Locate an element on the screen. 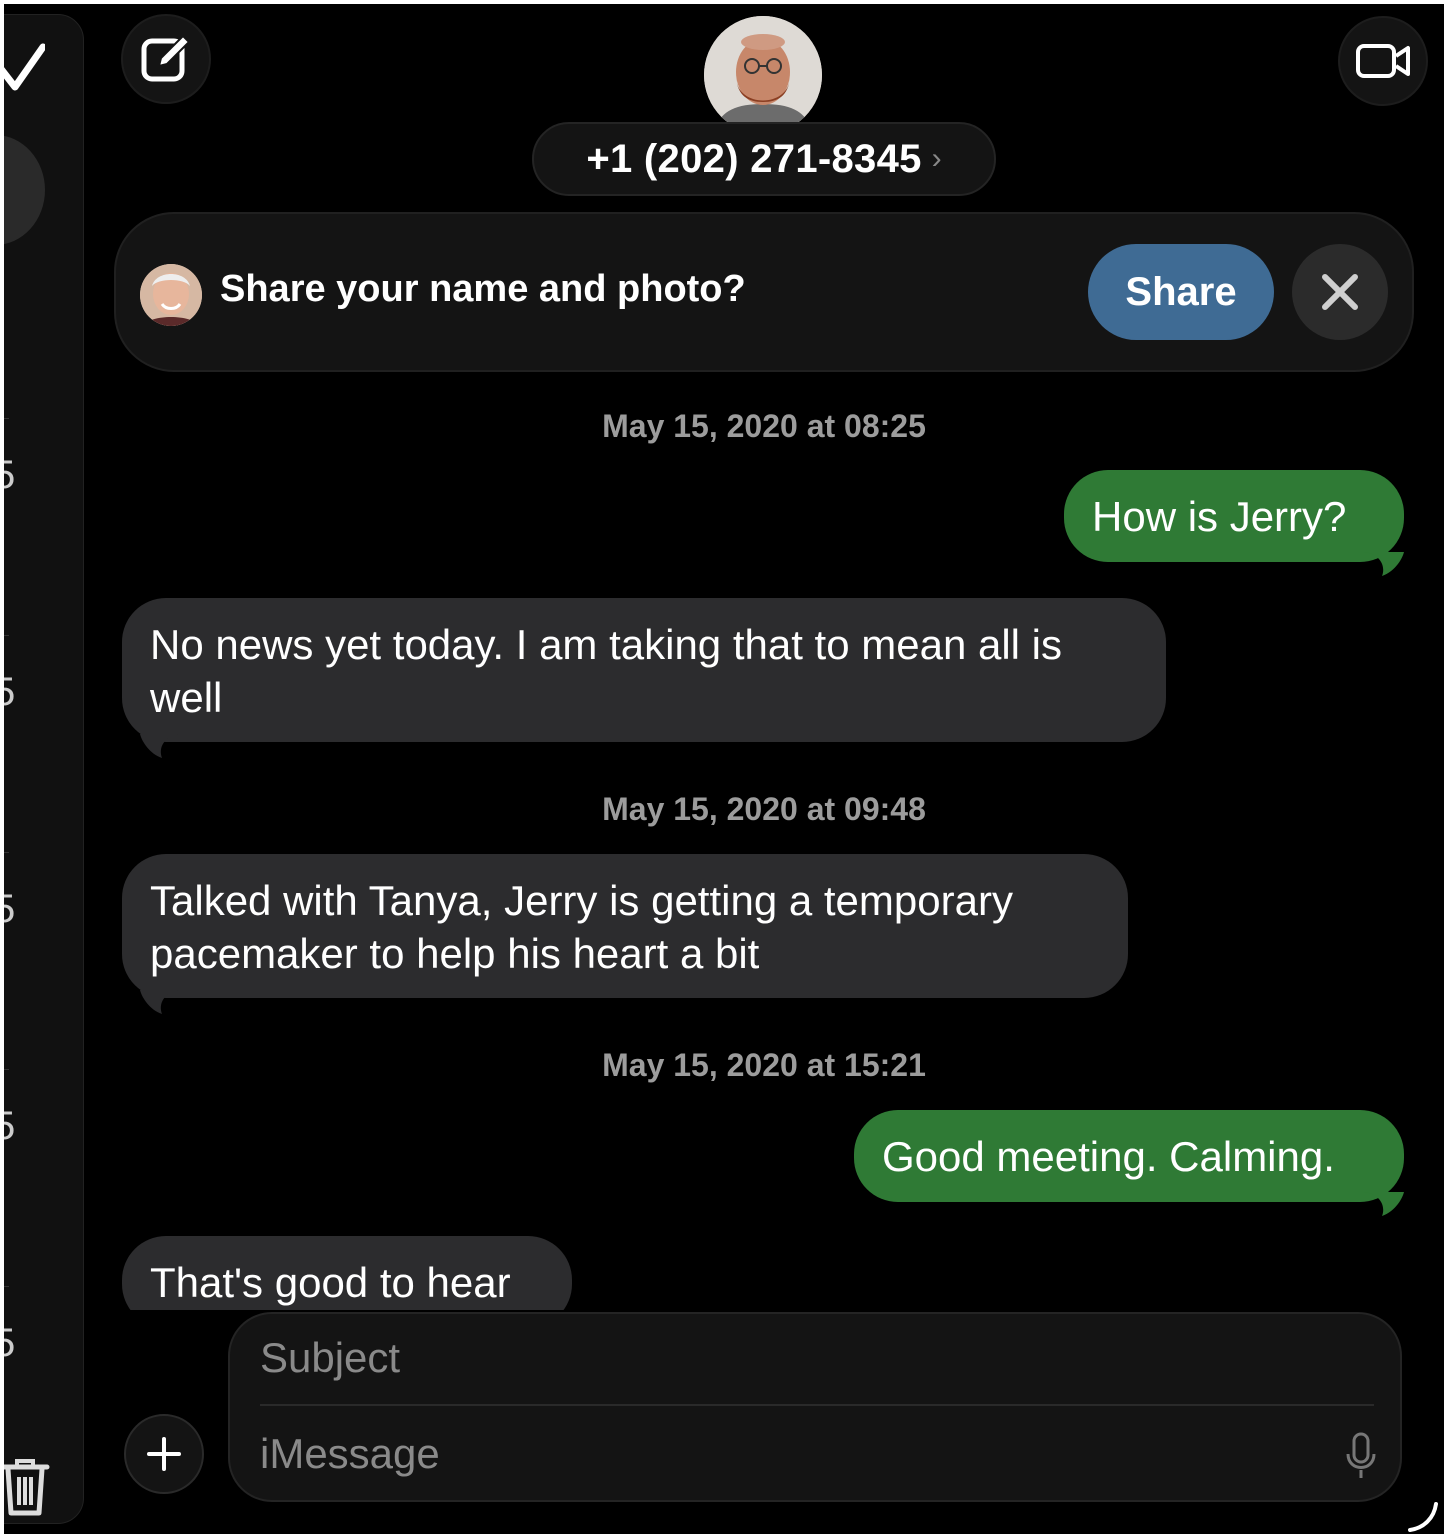 The width and height of the screenshot is (1450, 1537). video-camera-icon is located at coordinates (1383, 61).